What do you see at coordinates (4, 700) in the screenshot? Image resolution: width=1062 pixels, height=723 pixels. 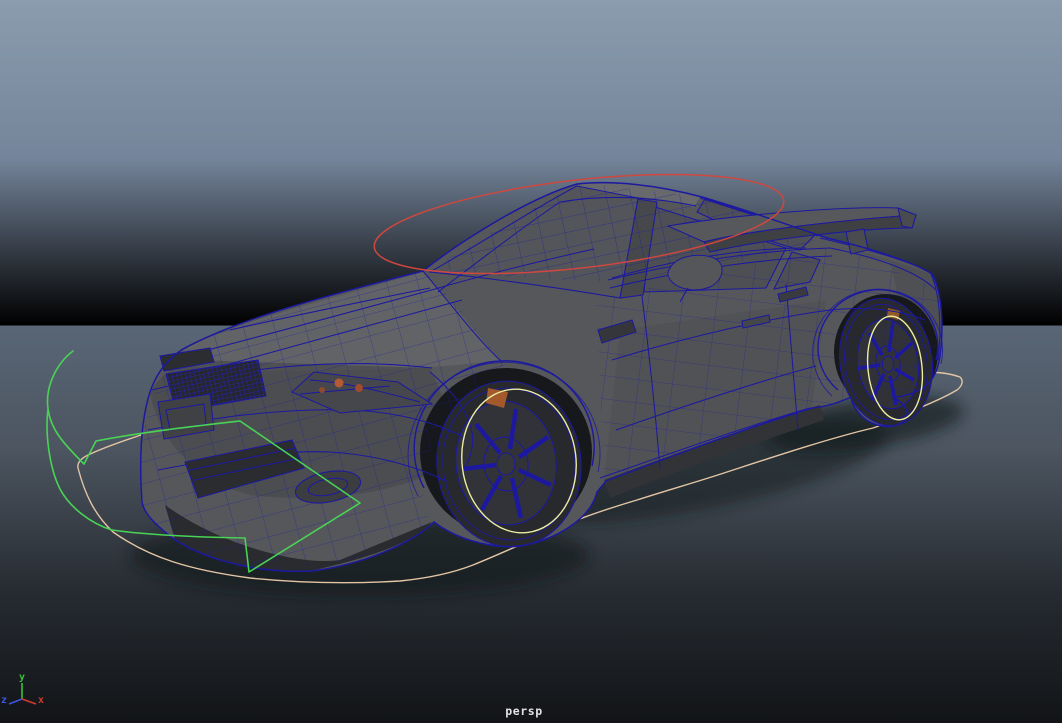 I see `axis-z-label: z` at bounding box center [4, 700].